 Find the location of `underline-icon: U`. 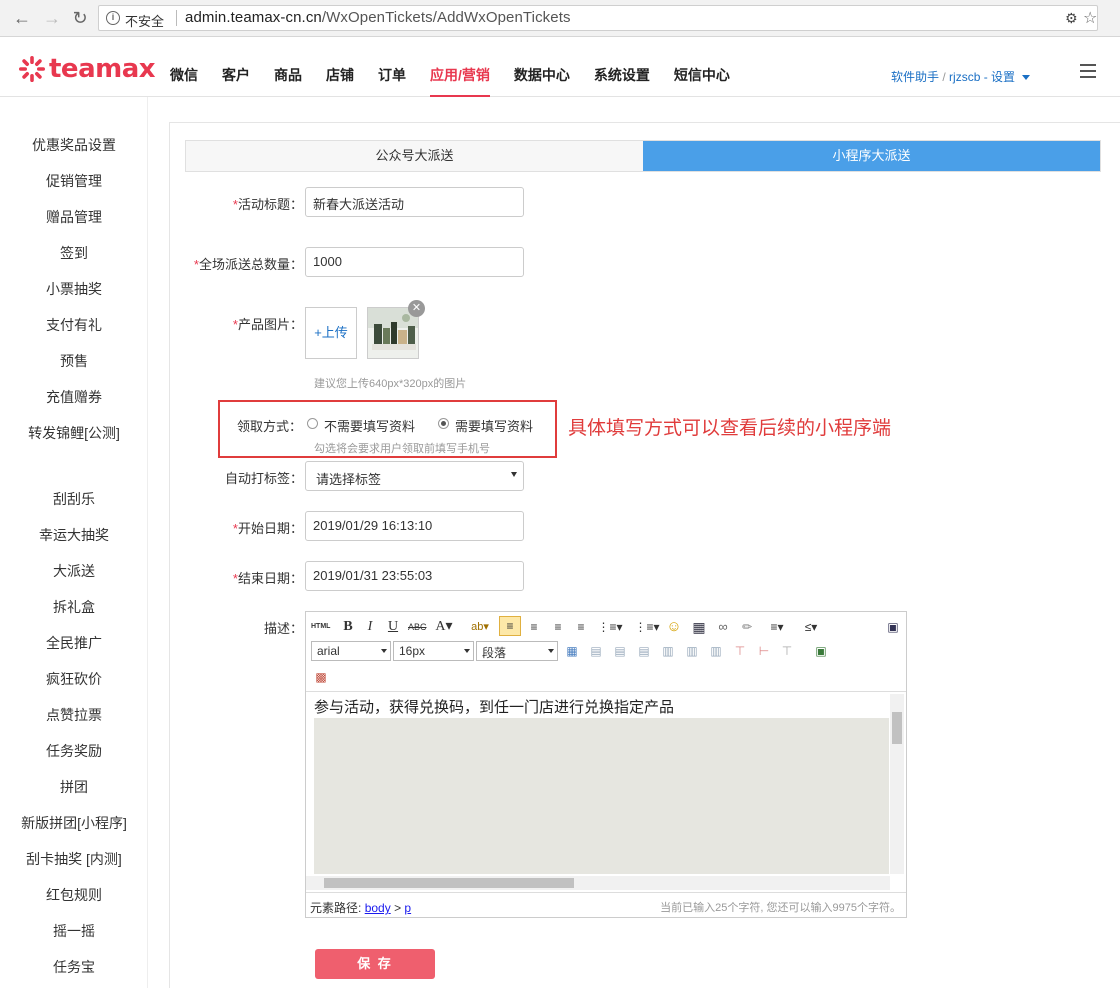

underline-icon: U is located at coordinates (393, 627).